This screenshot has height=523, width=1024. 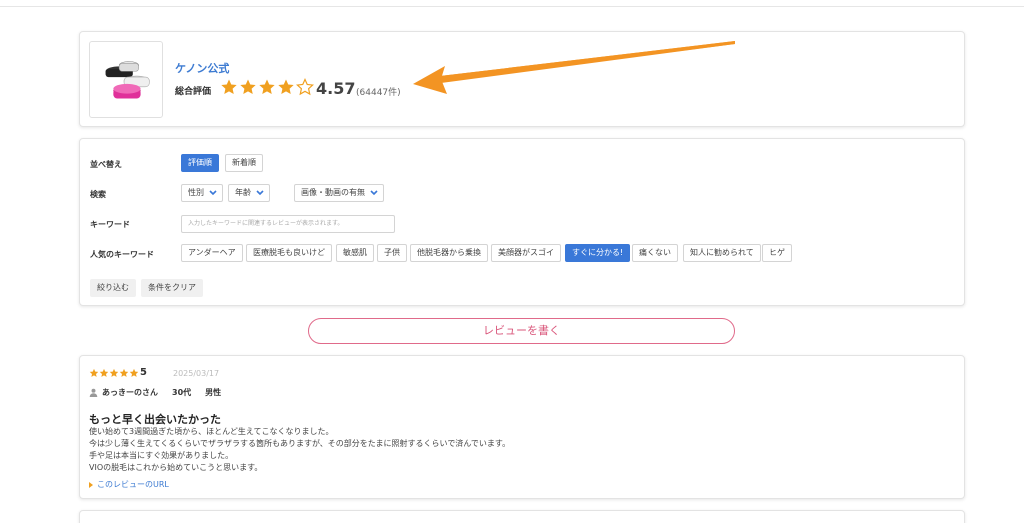 I want to click on reviewer-age: 30代, so click(x=182, y=392).